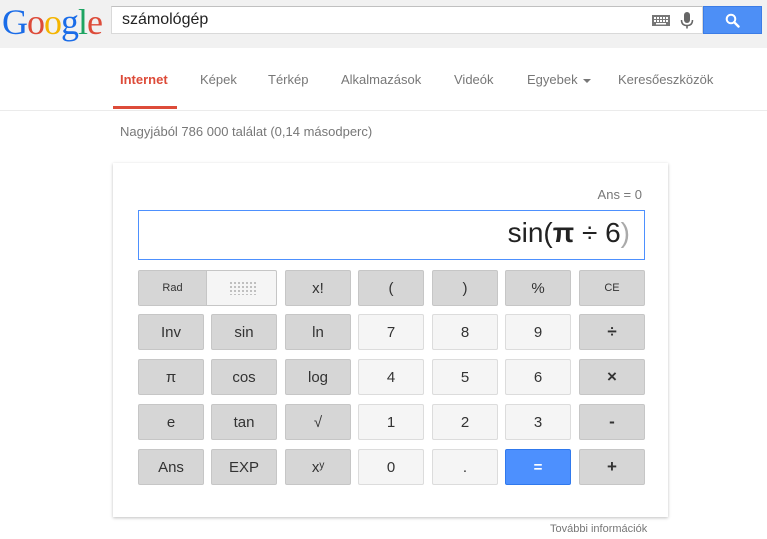 The image size is (767, 539). I want to click on tab-egyebek-label: Egyebek, so click(552, 79).